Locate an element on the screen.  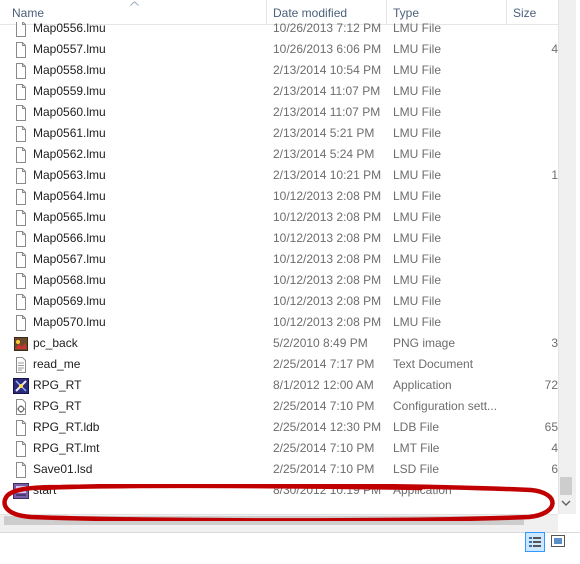
file-date: 2/13/2014 5:24 PM is located at coordinates (324, 154).